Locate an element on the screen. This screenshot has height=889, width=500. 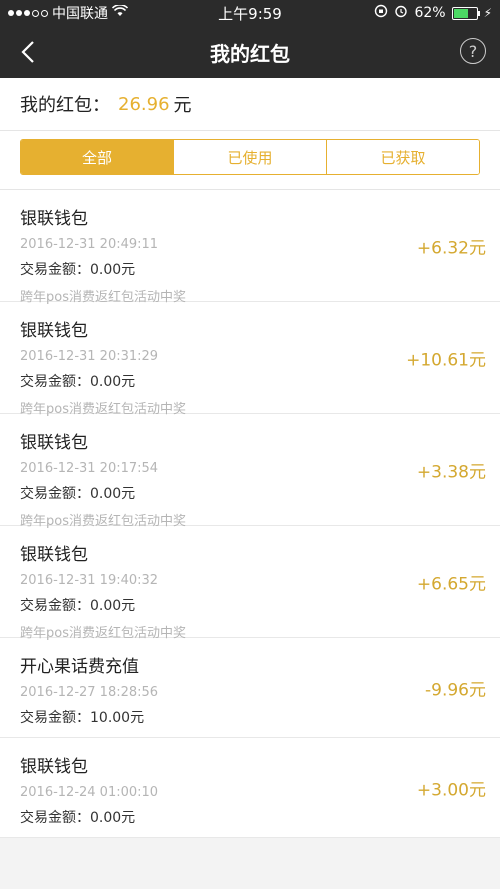
alarm-icon is located at coordinates (401, 13).